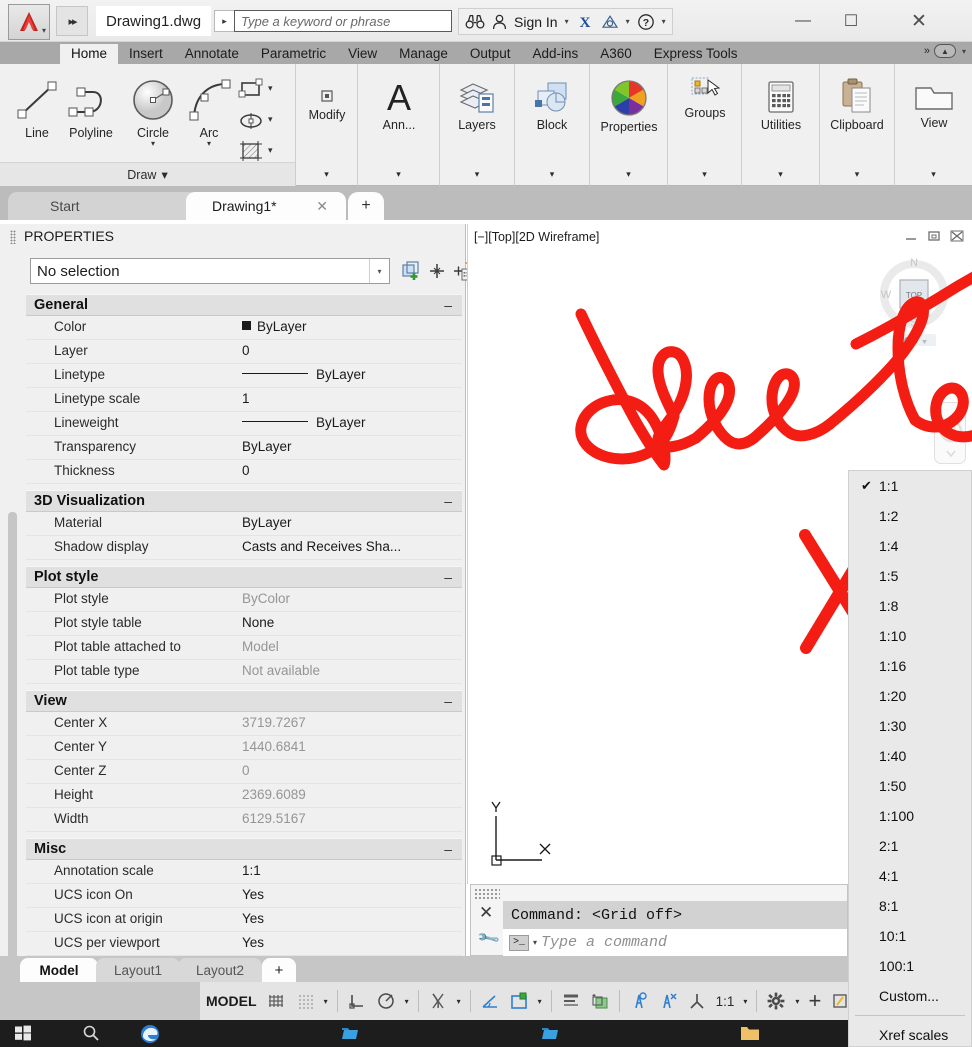  Describe the element at coordinates (552, 106) in the screenshot. I see `block-panel-button: Block` at that location.